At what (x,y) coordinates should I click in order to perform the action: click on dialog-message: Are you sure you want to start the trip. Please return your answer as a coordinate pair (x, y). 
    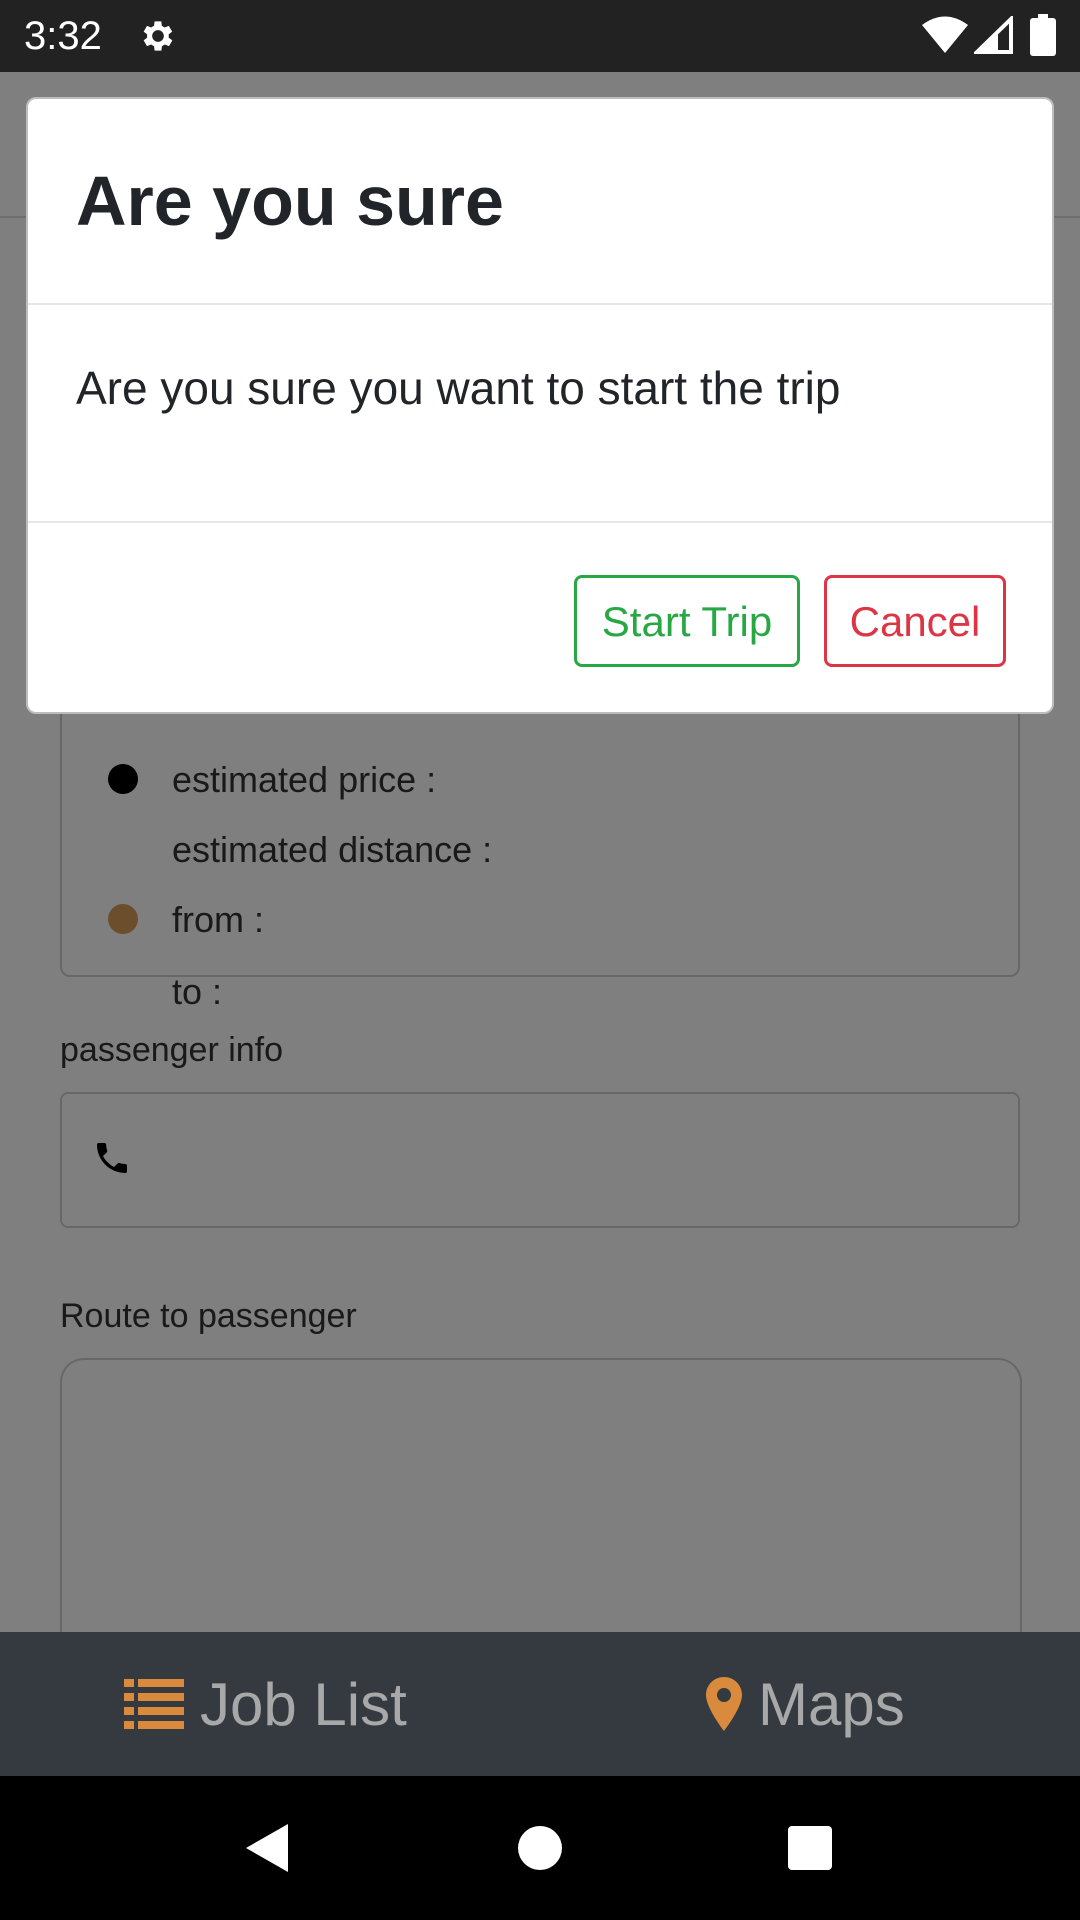
    Looking at the image, I should click on (458, 388).